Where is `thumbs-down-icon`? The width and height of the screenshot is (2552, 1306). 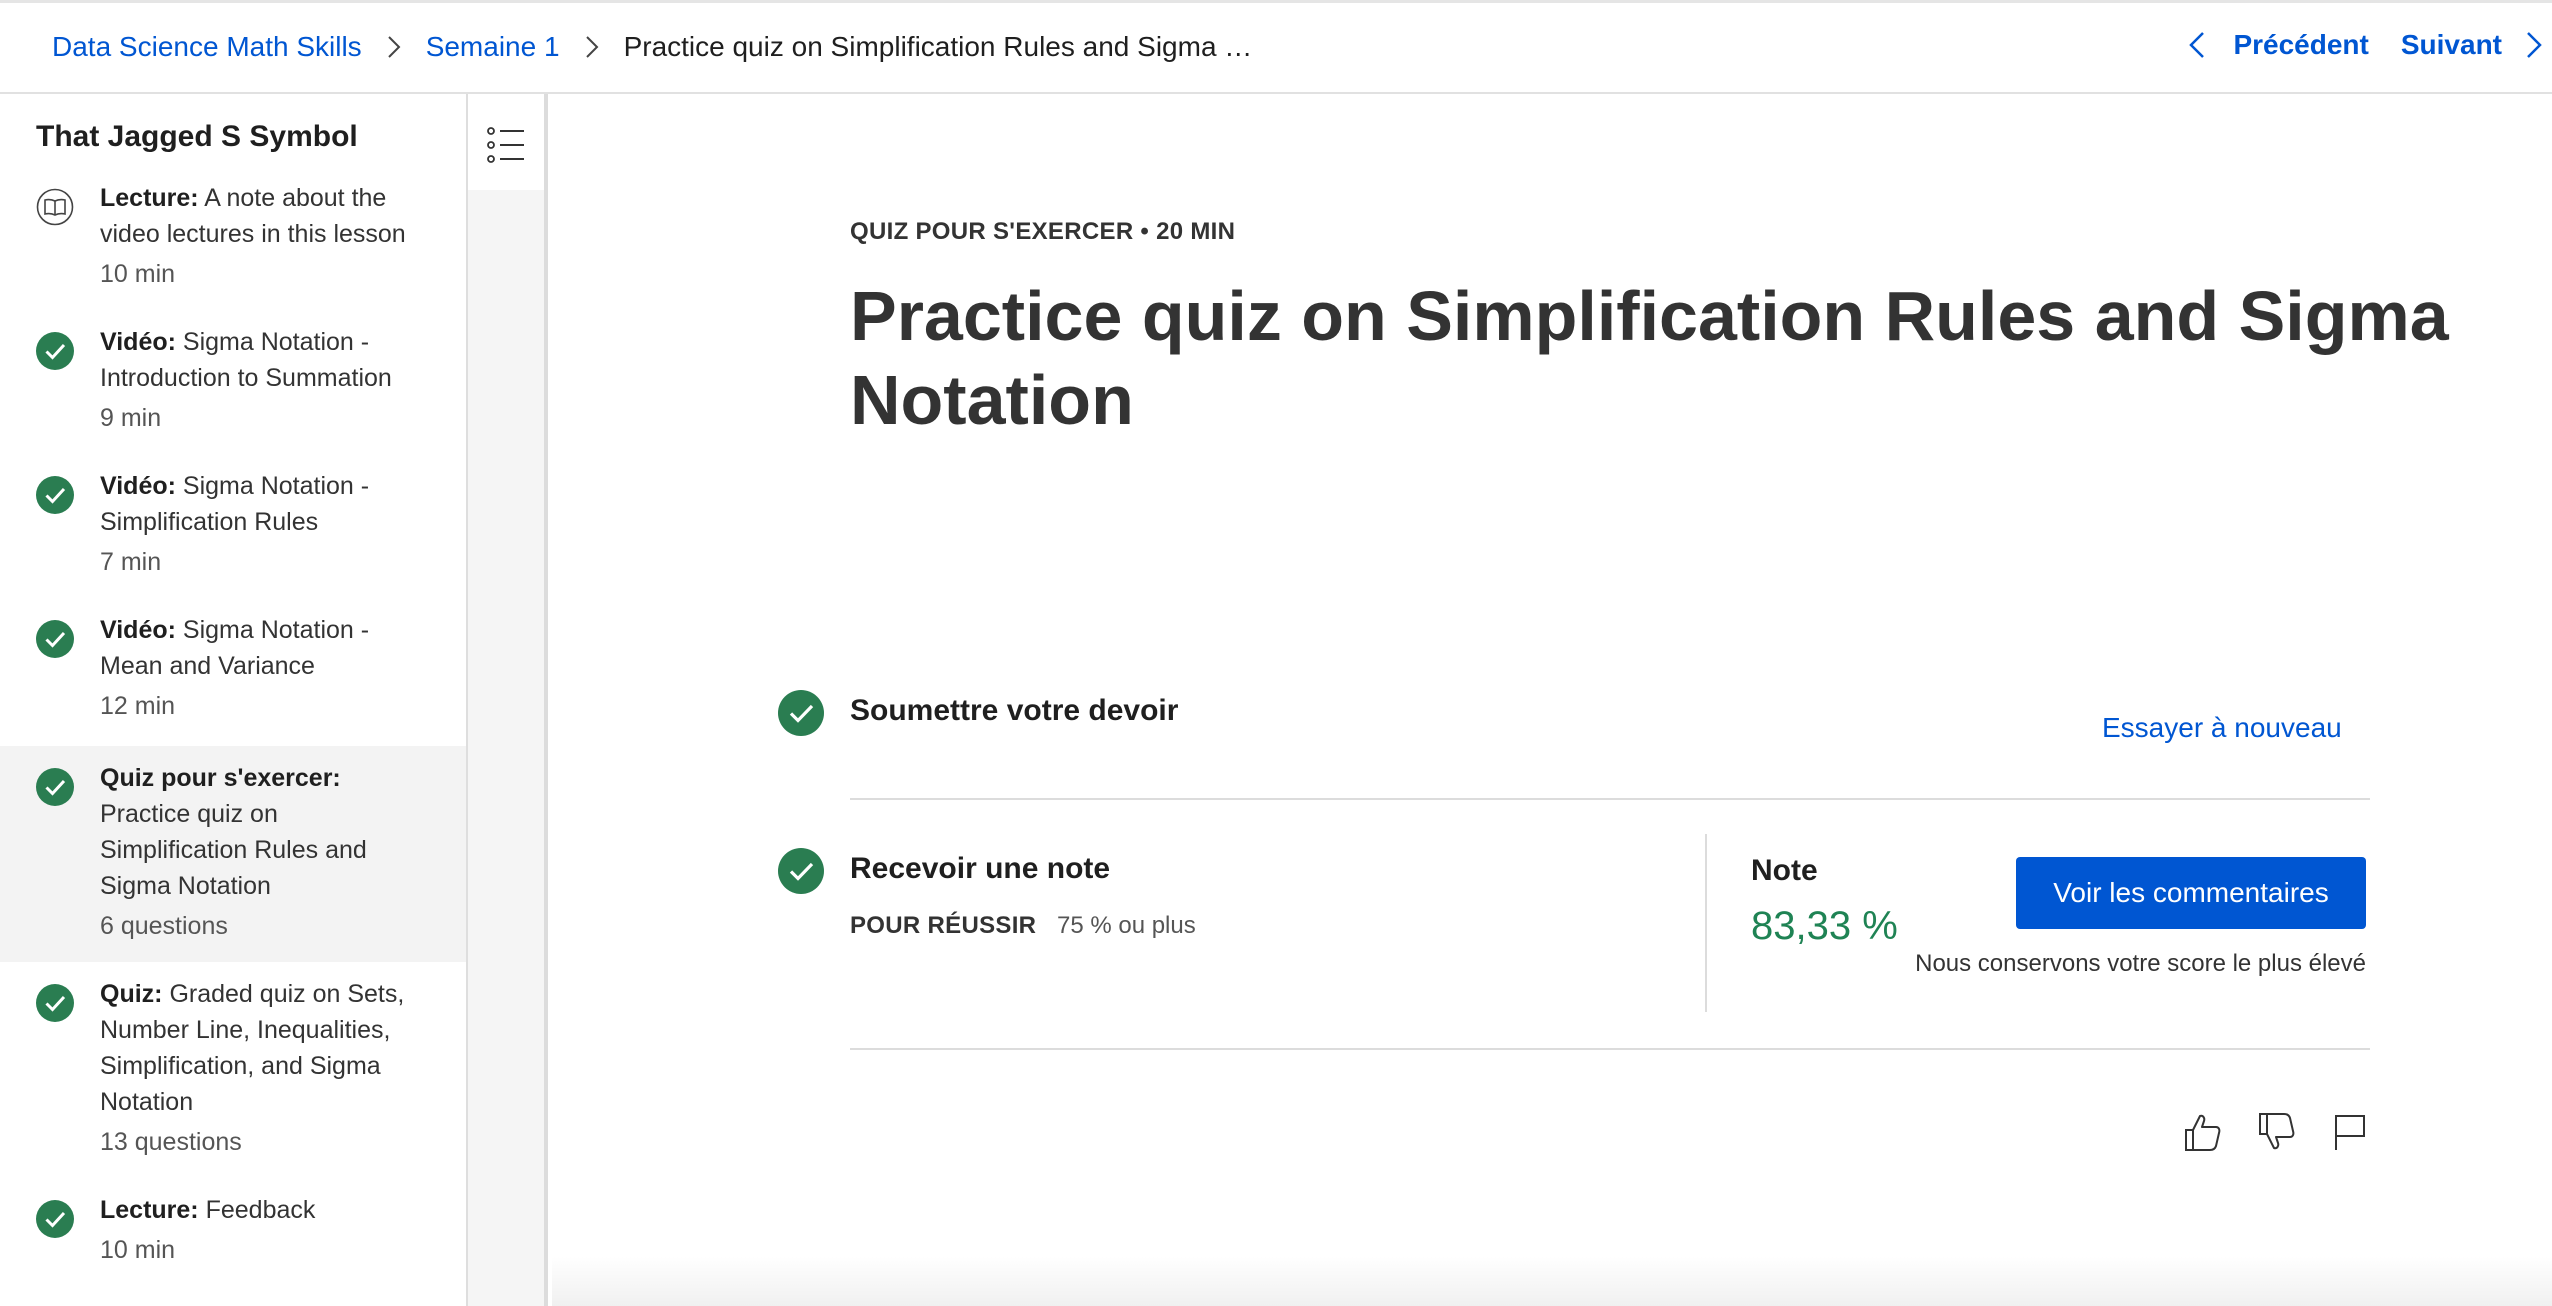 thumbs-down-icon is located at coordinates (2276, 1132).